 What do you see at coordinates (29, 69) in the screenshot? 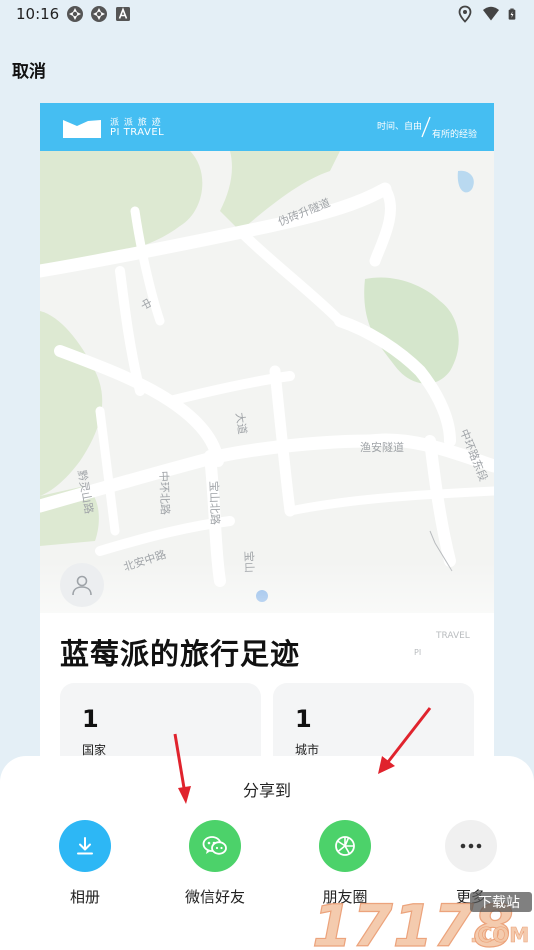
I see `cancel-button: 取消` at bounding box center [29, 69].